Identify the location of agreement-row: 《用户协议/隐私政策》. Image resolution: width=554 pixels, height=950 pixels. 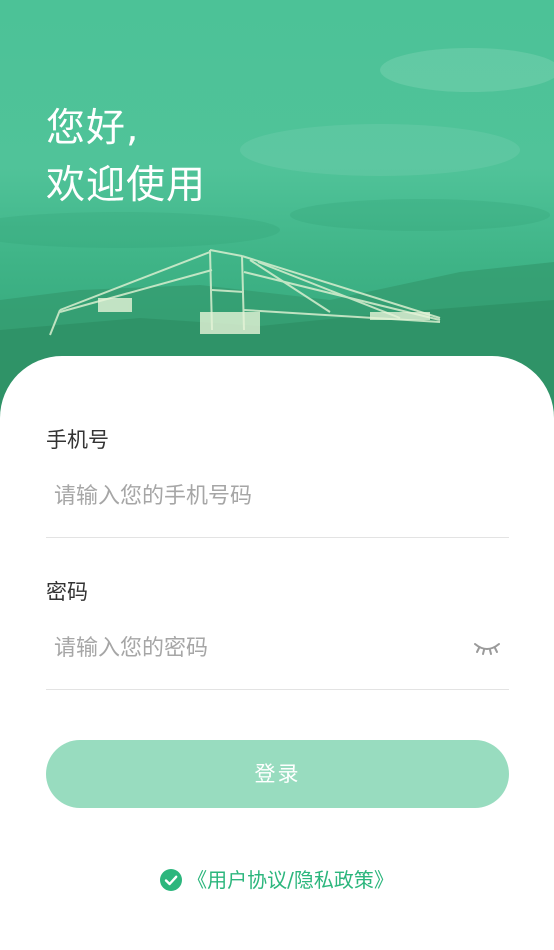
(277, 880).